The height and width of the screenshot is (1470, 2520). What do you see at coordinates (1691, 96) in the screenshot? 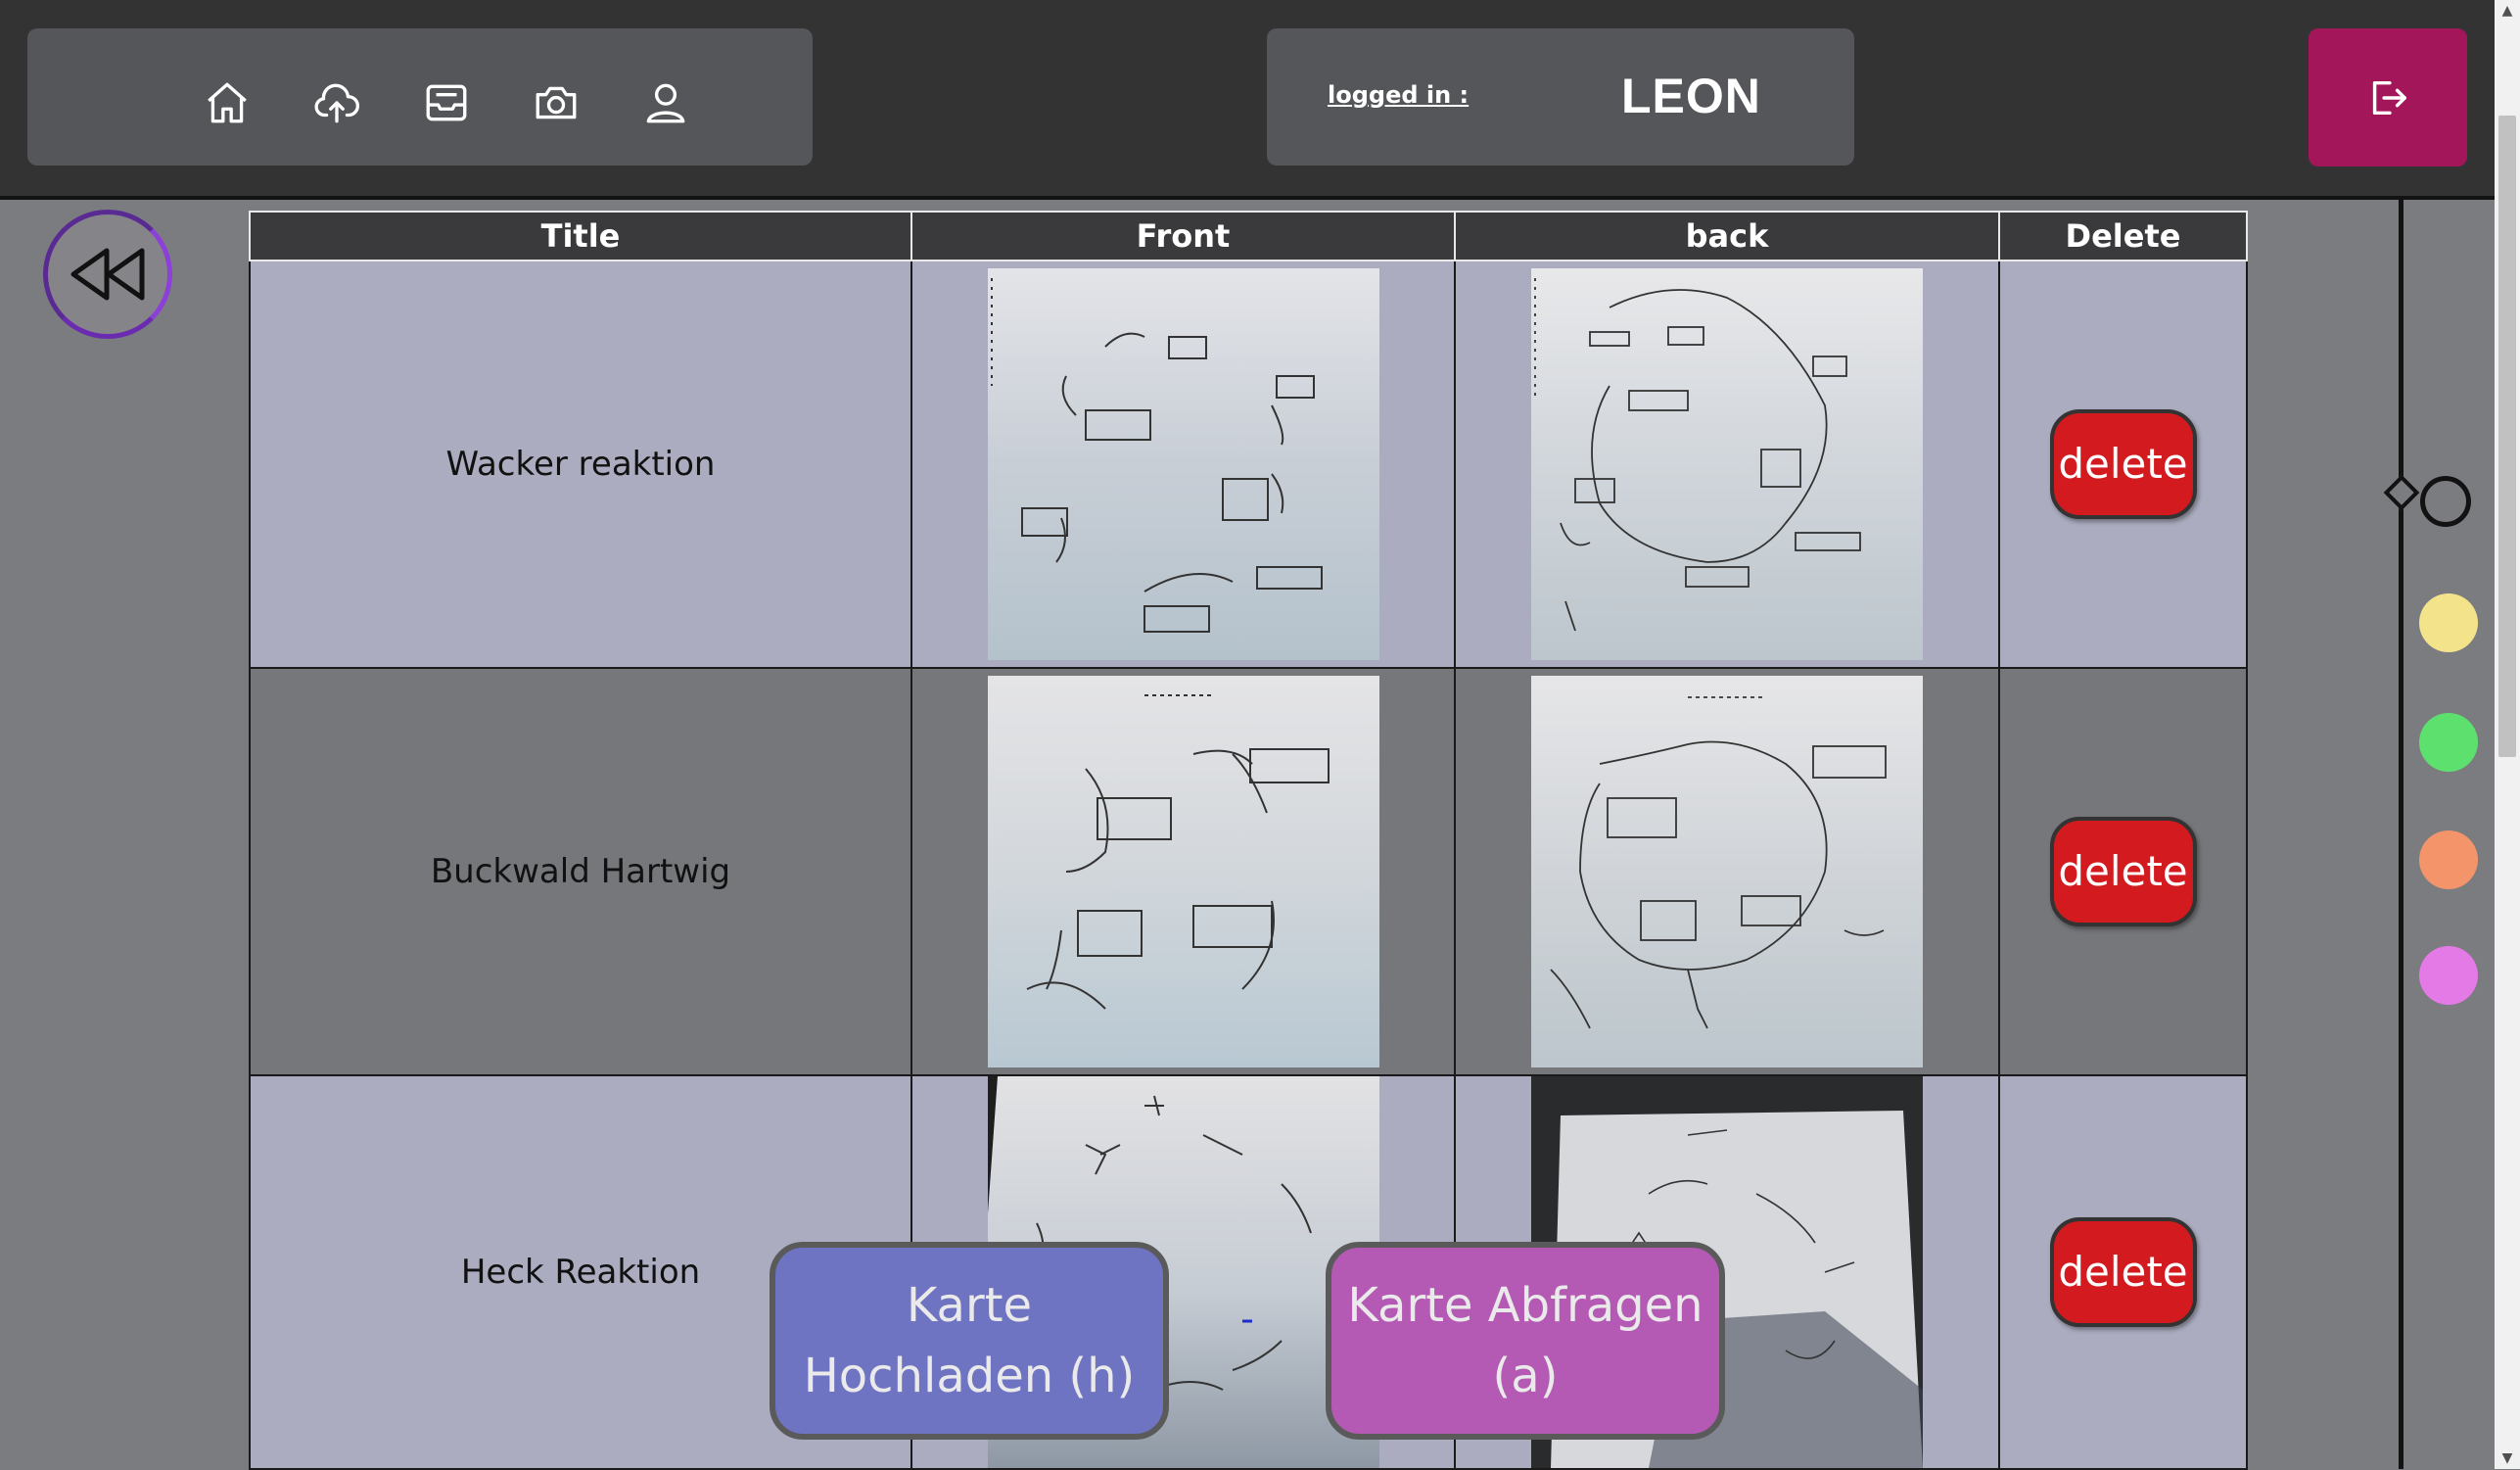
I see `logged-in-username: LEON` at bounding box center [1691, 96].